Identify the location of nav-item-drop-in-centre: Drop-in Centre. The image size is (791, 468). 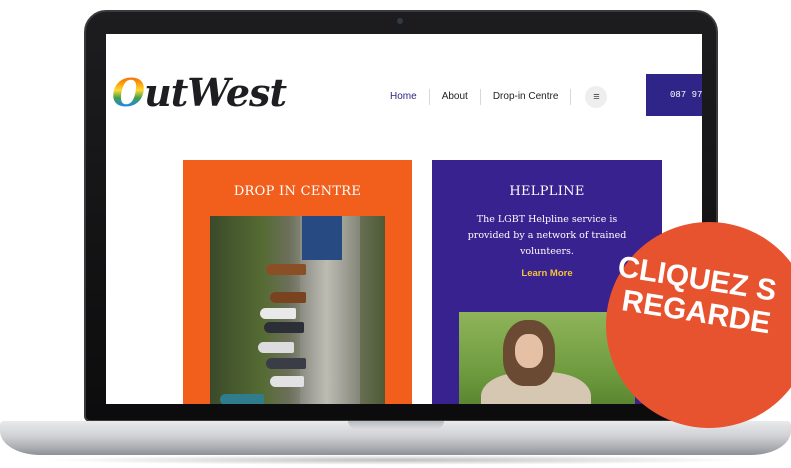
(526, 97).